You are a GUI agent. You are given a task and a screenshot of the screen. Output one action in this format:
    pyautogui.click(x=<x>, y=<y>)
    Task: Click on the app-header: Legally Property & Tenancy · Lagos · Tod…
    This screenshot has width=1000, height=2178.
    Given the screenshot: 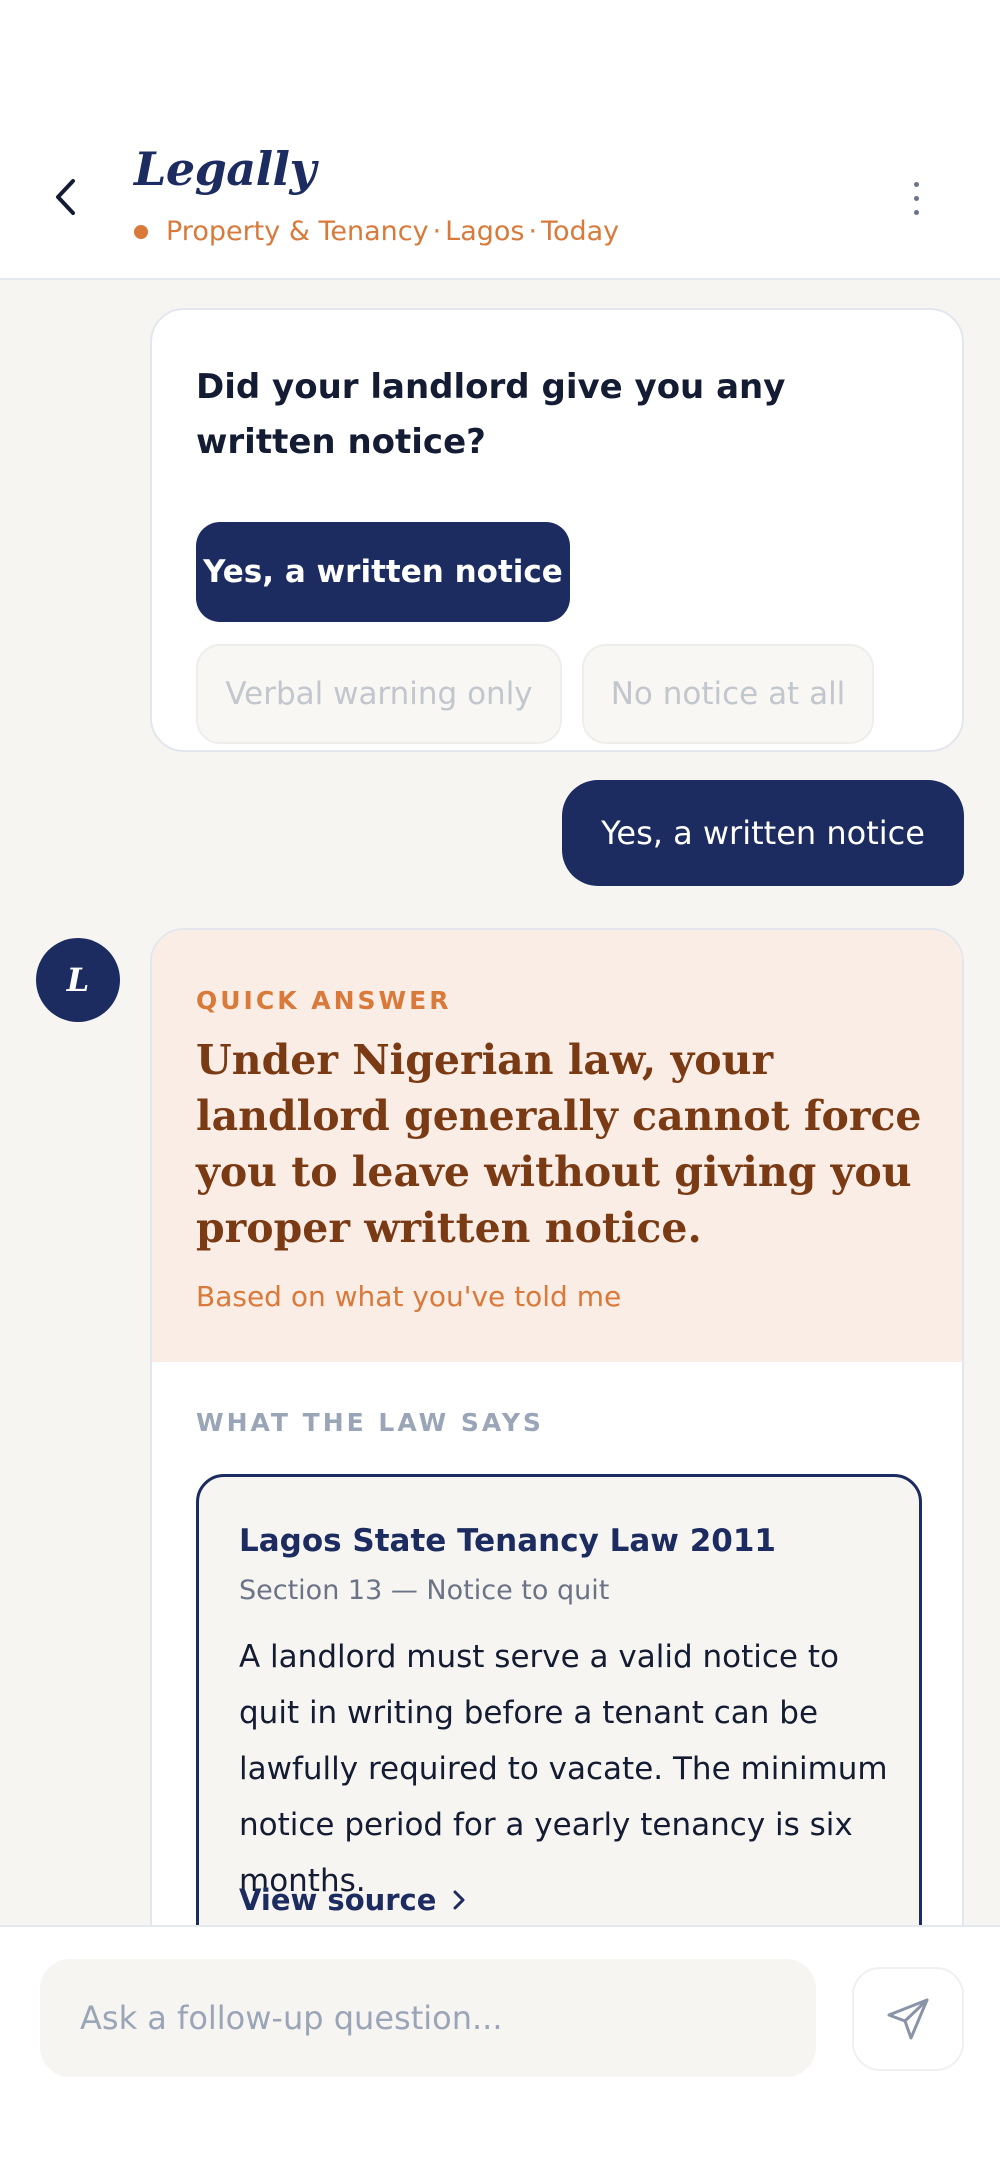 What is the action you would take?
    pyautogui.click(x=500, y=140)
    